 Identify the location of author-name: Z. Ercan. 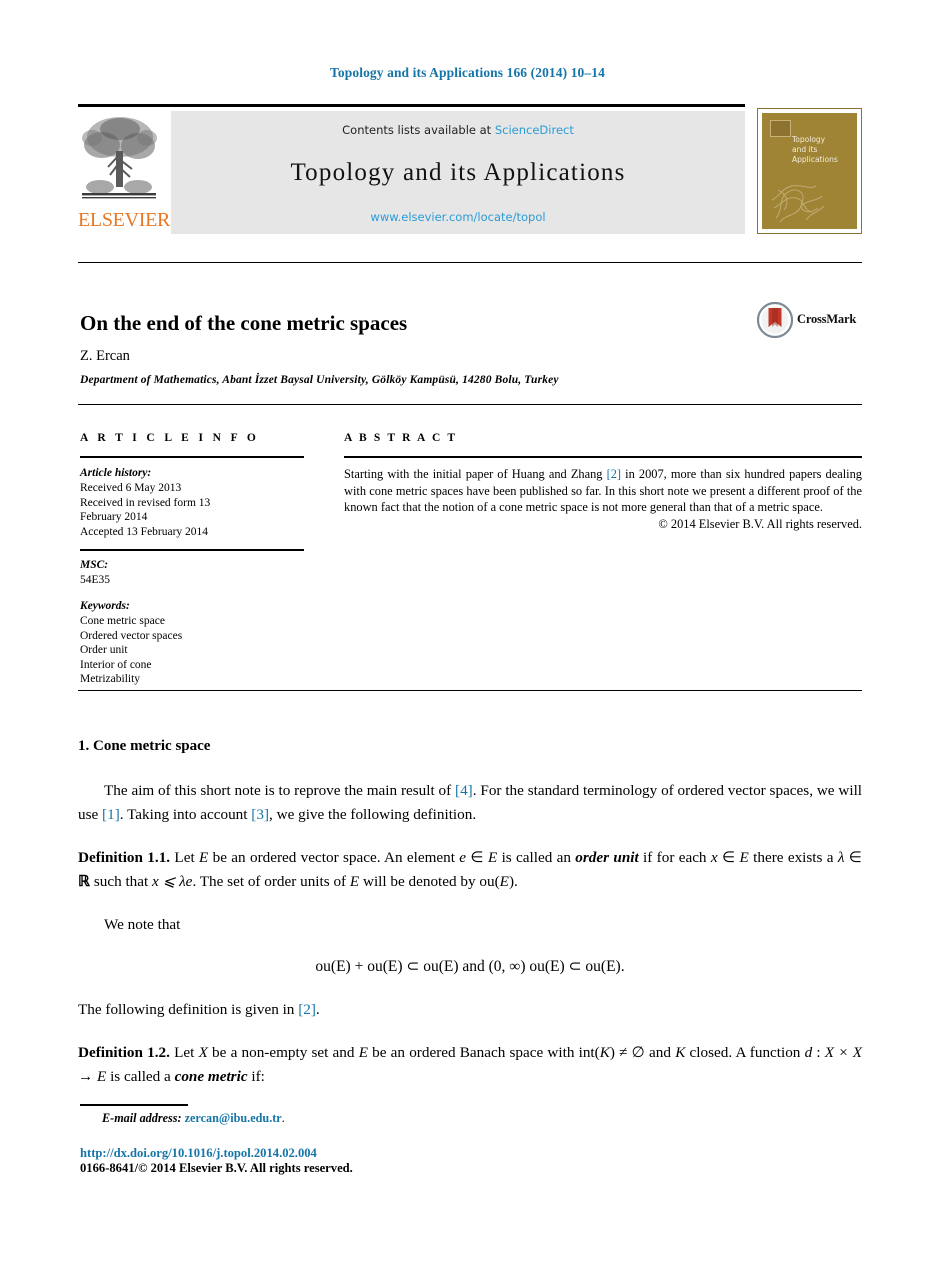
(105, 356).